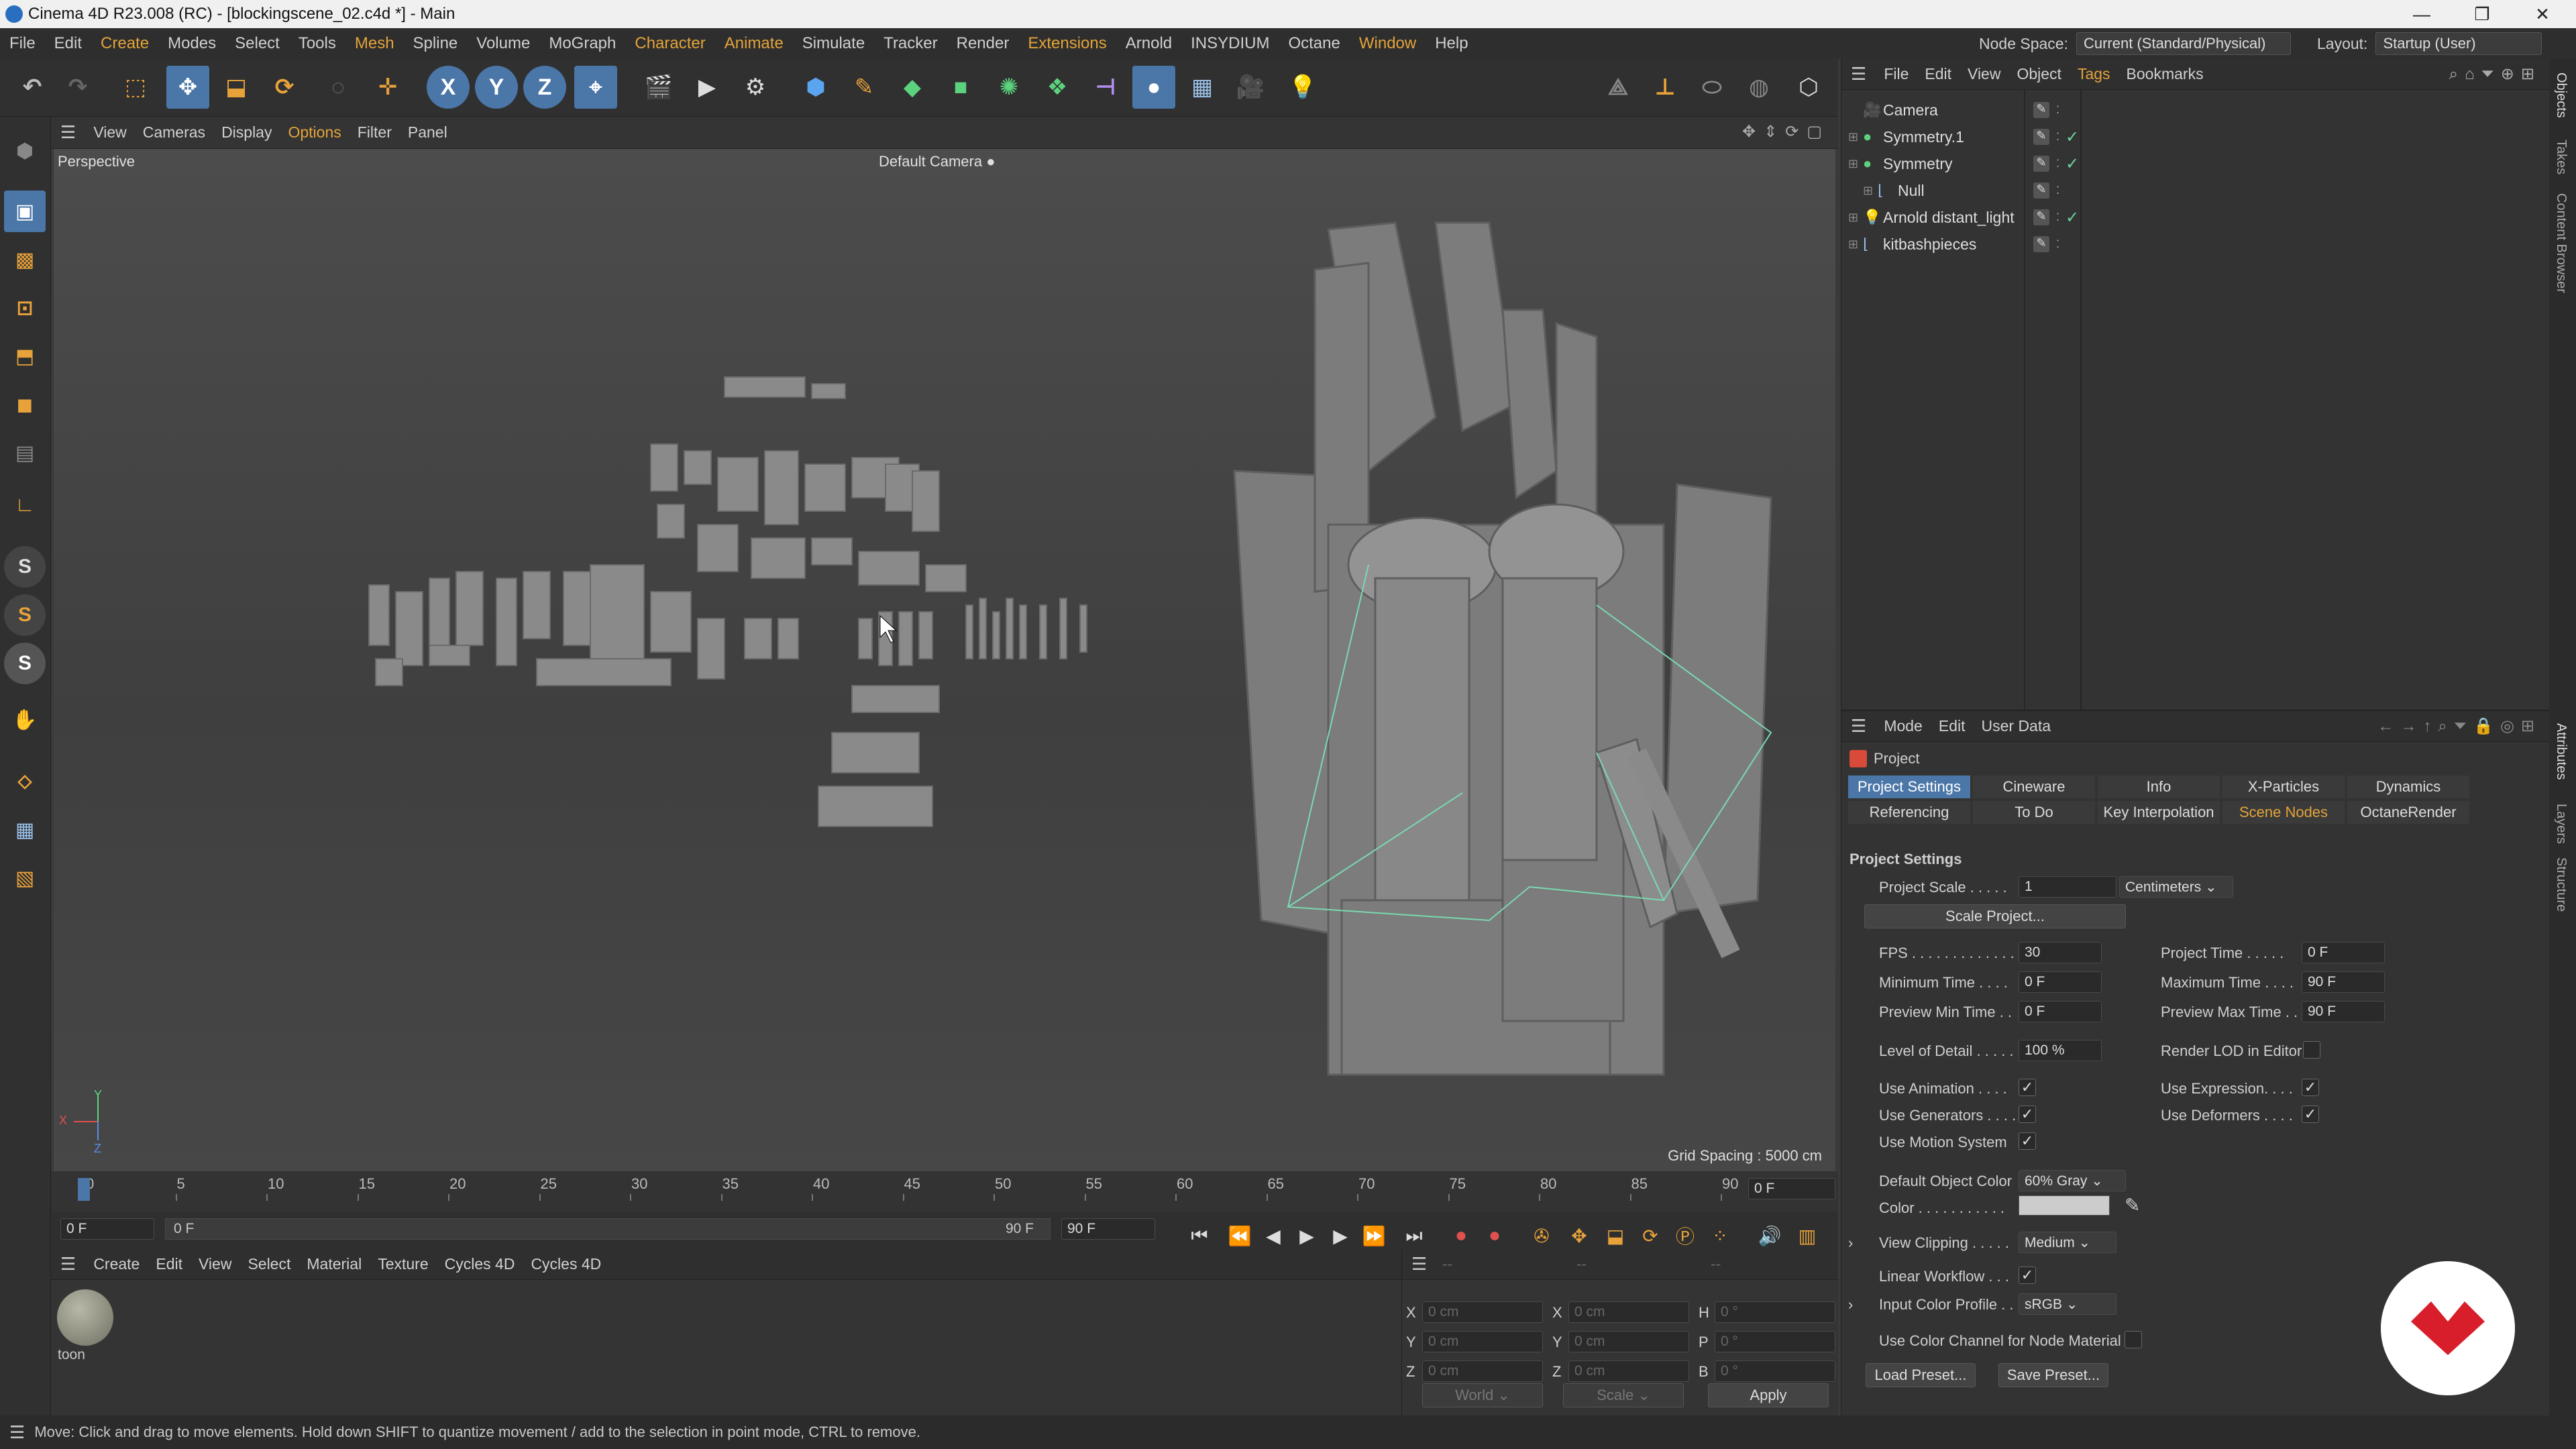  What do you see at coordinates (1148, 43) in the screenshot?
I see `menu-arnold: Arnold` at bounding box center [1148, 43].